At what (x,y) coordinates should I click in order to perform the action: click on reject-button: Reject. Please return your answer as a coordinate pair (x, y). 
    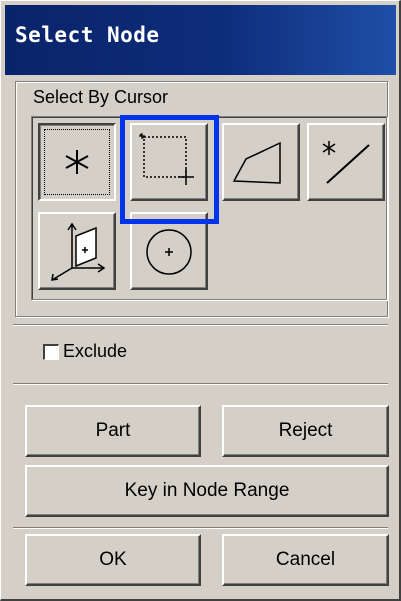
    Looking at the image, I should click on (305, 431).